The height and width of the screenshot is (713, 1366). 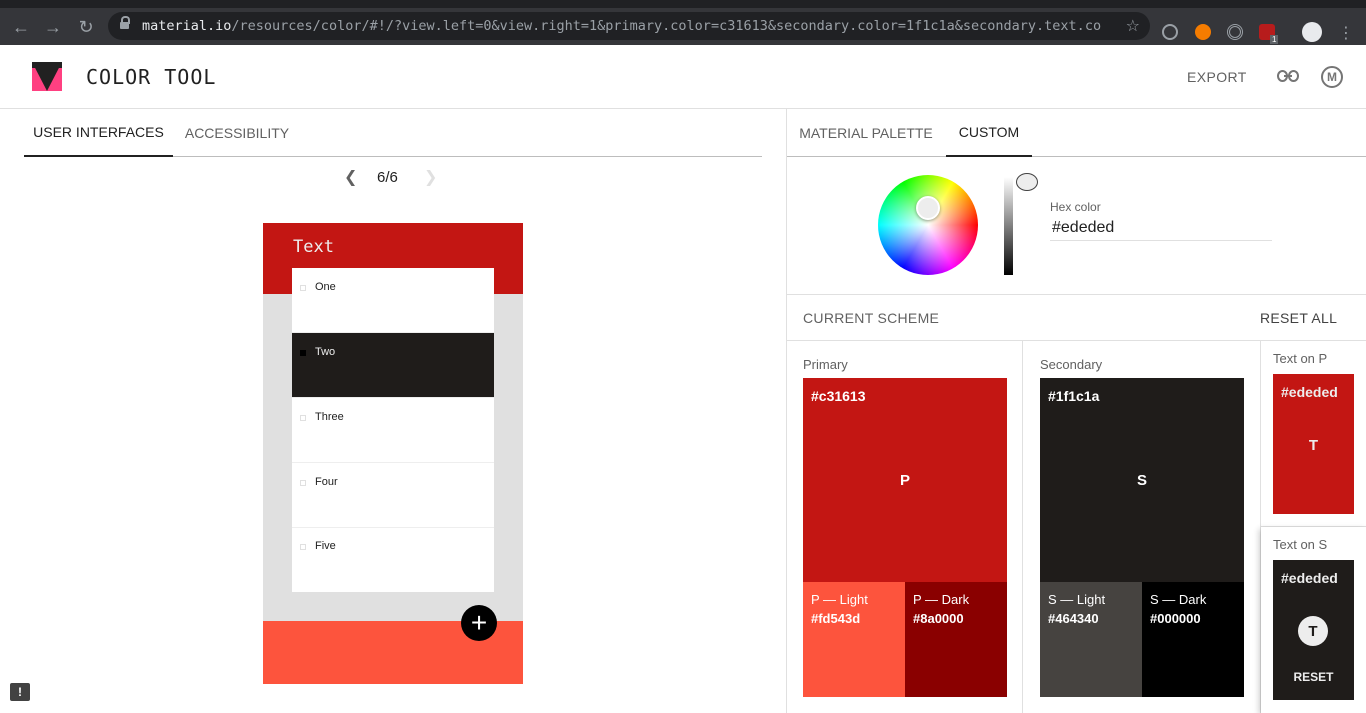 What do you see at coordinates (237, 133) in the screenshot?
I see `tab-accessibility: ACCESSIBILITY` at bounding box center [237, 133].